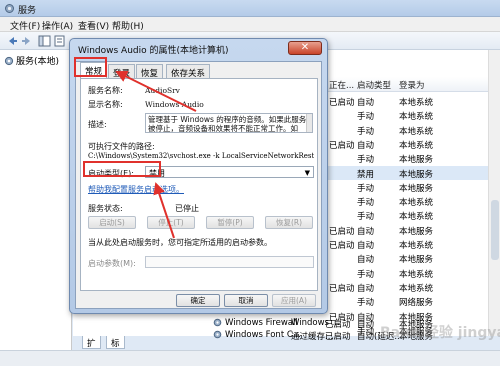 The height and width of the screenshot is (366, 500). I want to click on service-status-value: 已停止, so click(187, 208).